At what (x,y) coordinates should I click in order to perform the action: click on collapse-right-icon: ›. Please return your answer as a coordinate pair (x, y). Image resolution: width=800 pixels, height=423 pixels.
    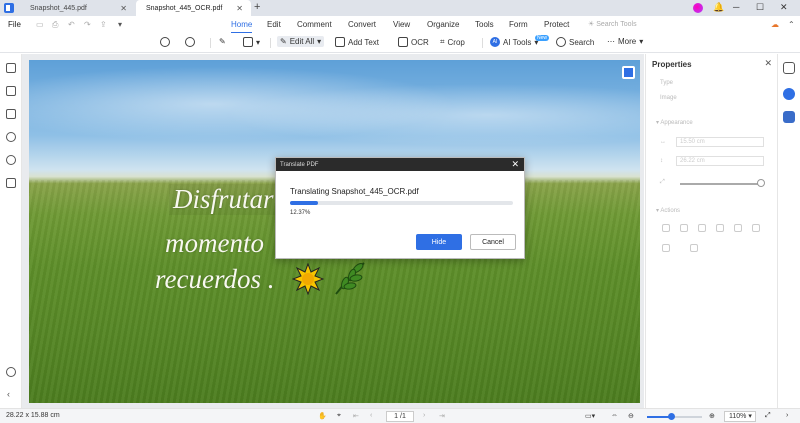
    Looking at the image, I should click on (787, 415).